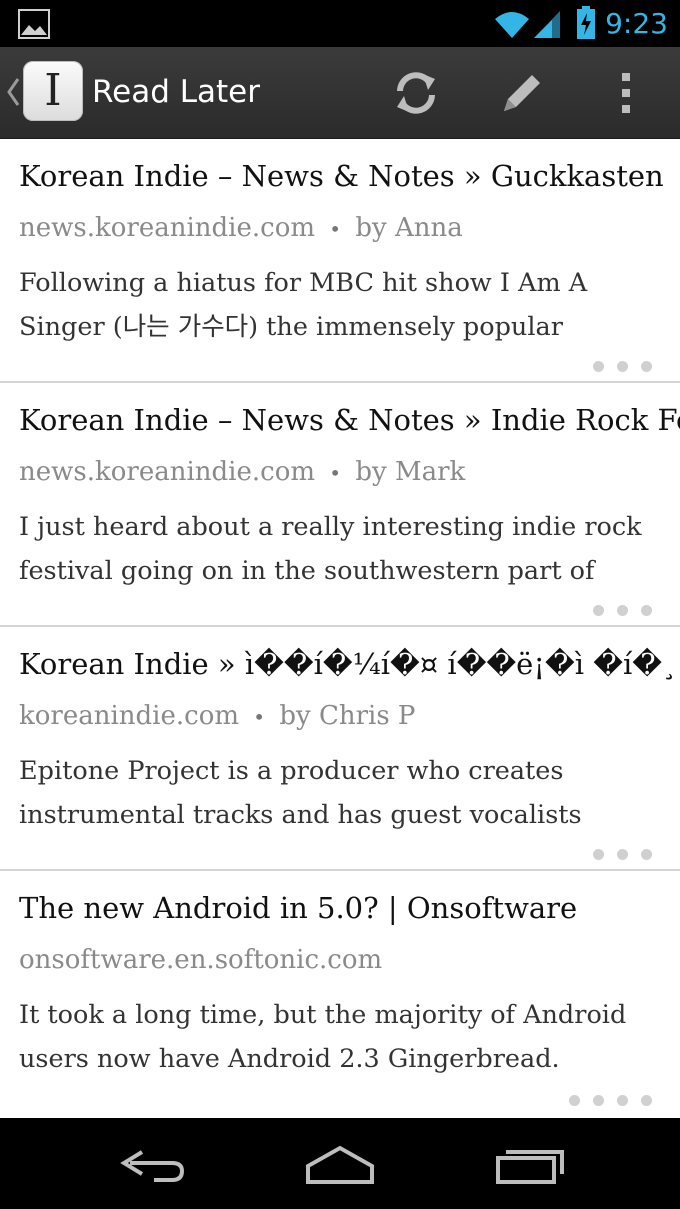 The image size is (680, 1209). I want to click on edit-button, so click(520, 93).